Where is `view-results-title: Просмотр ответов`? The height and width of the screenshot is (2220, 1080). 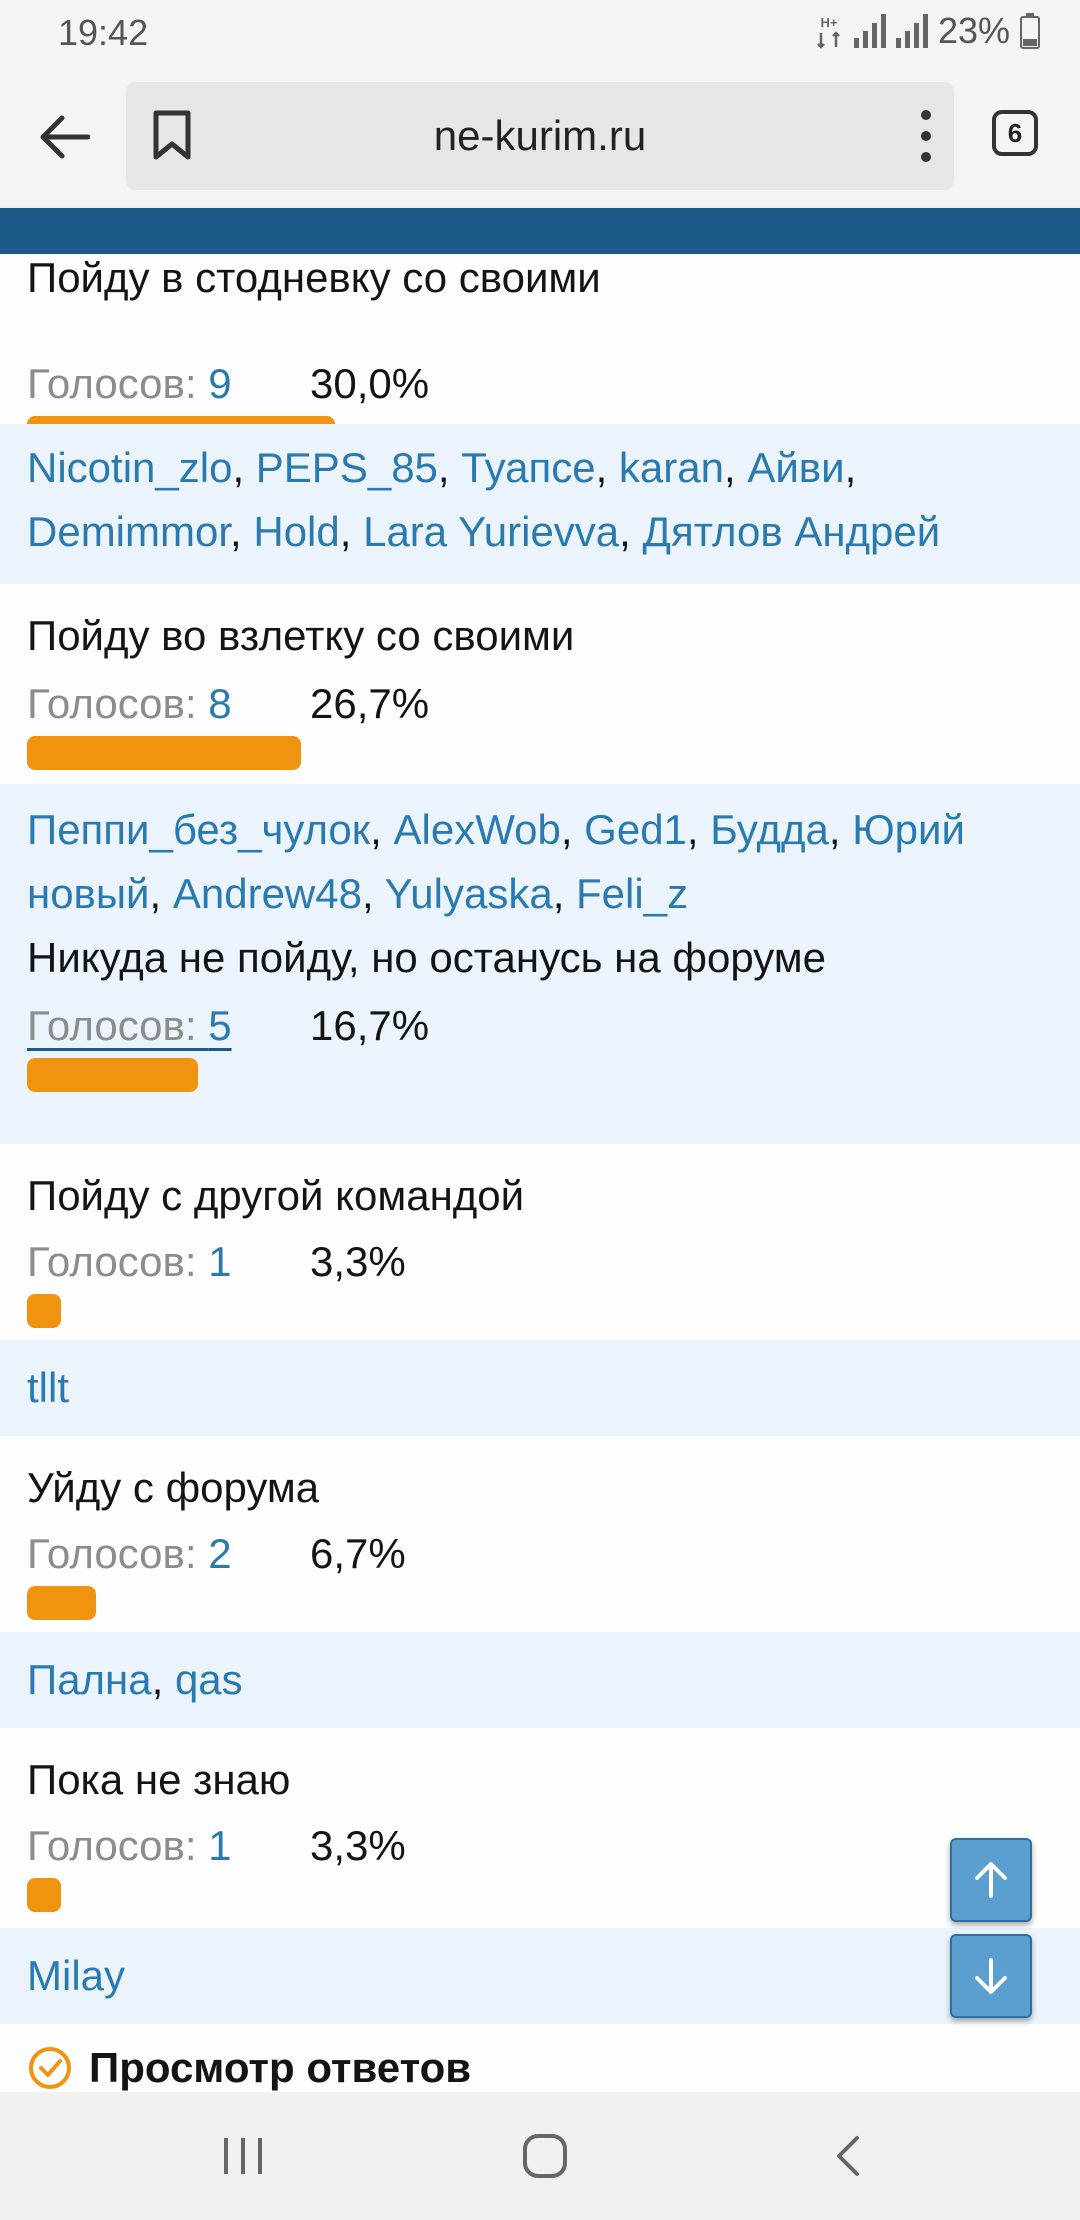
view-results-title: Просмотр ответов is located at coordinates (249, 2068).